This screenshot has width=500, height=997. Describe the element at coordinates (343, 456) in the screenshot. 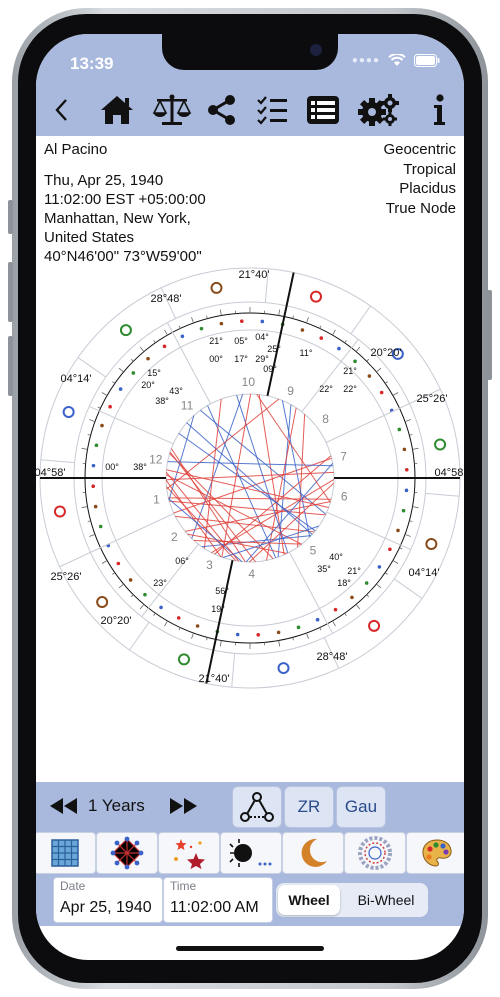

I see `house-number: 7` at that location.